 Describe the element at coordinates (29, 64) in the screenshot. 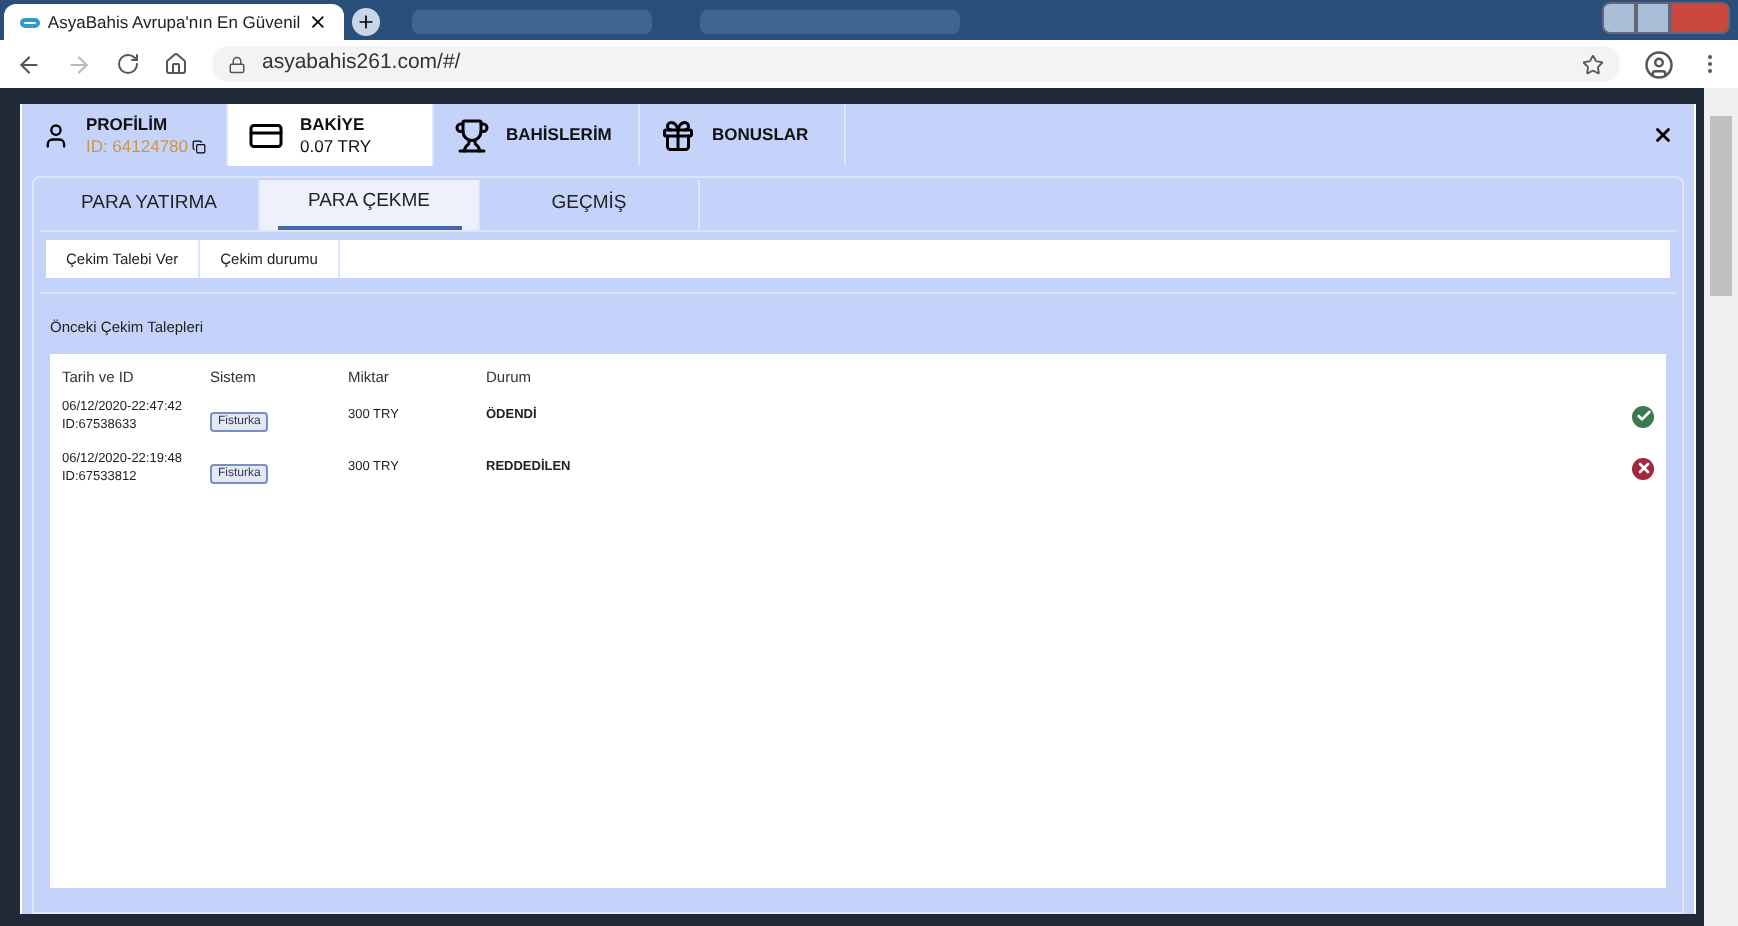

I see `back-icon` at that location.